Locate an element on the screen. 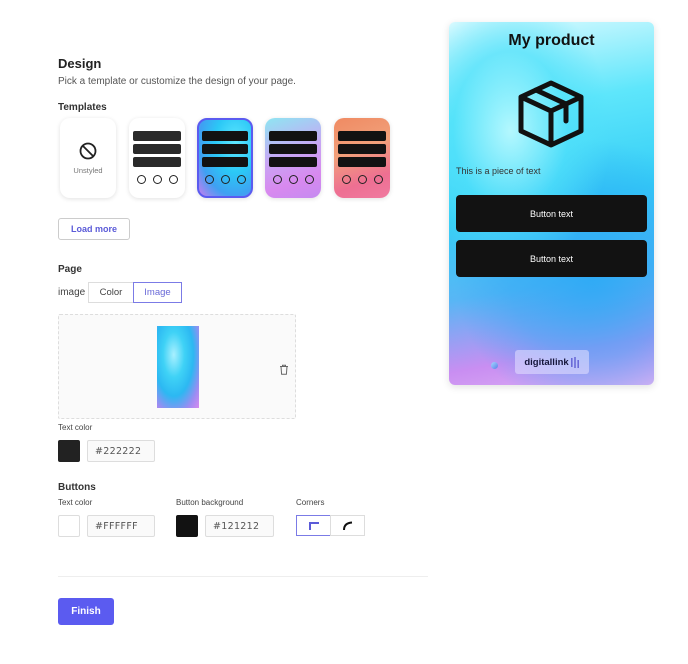 The height and width of the screenshot is (664, 688). no-style-icon is located at coordinates (88, 150).